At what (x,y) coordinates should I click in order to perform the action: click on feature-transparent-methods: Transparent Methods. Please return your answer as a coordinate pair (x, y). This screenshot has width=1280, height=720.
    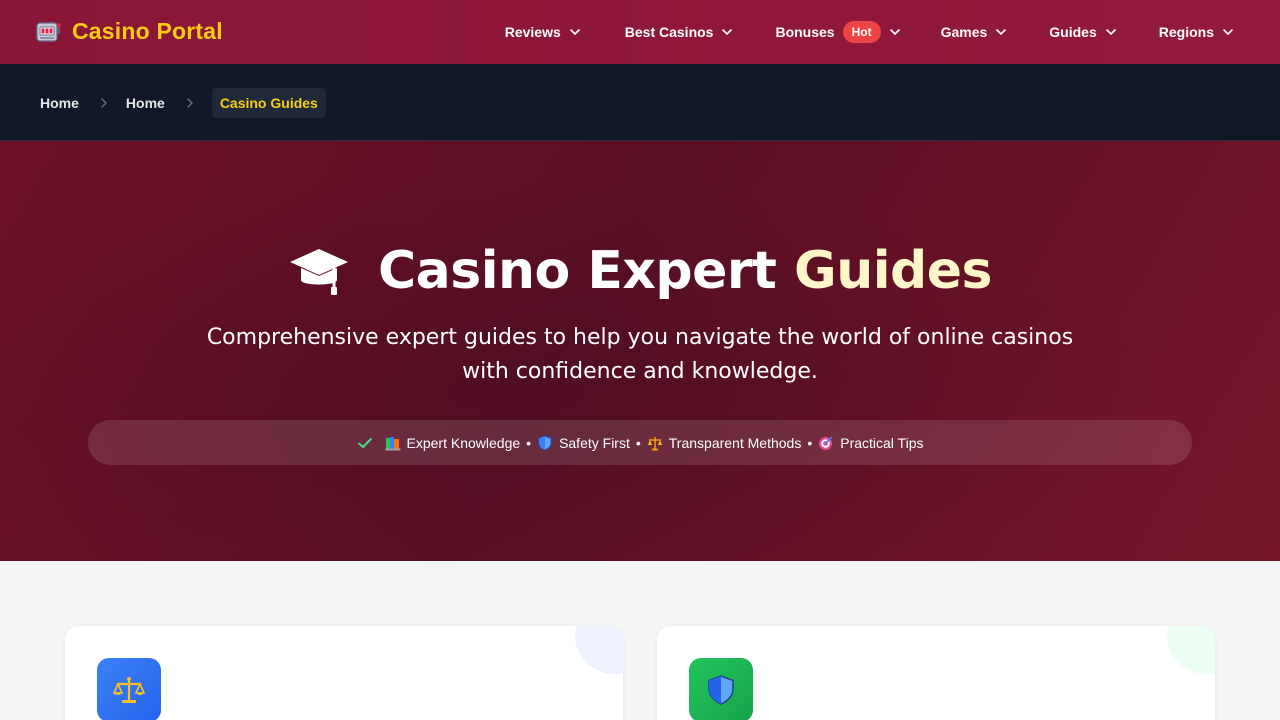
    Looking at the image, I should click on (724, 442).